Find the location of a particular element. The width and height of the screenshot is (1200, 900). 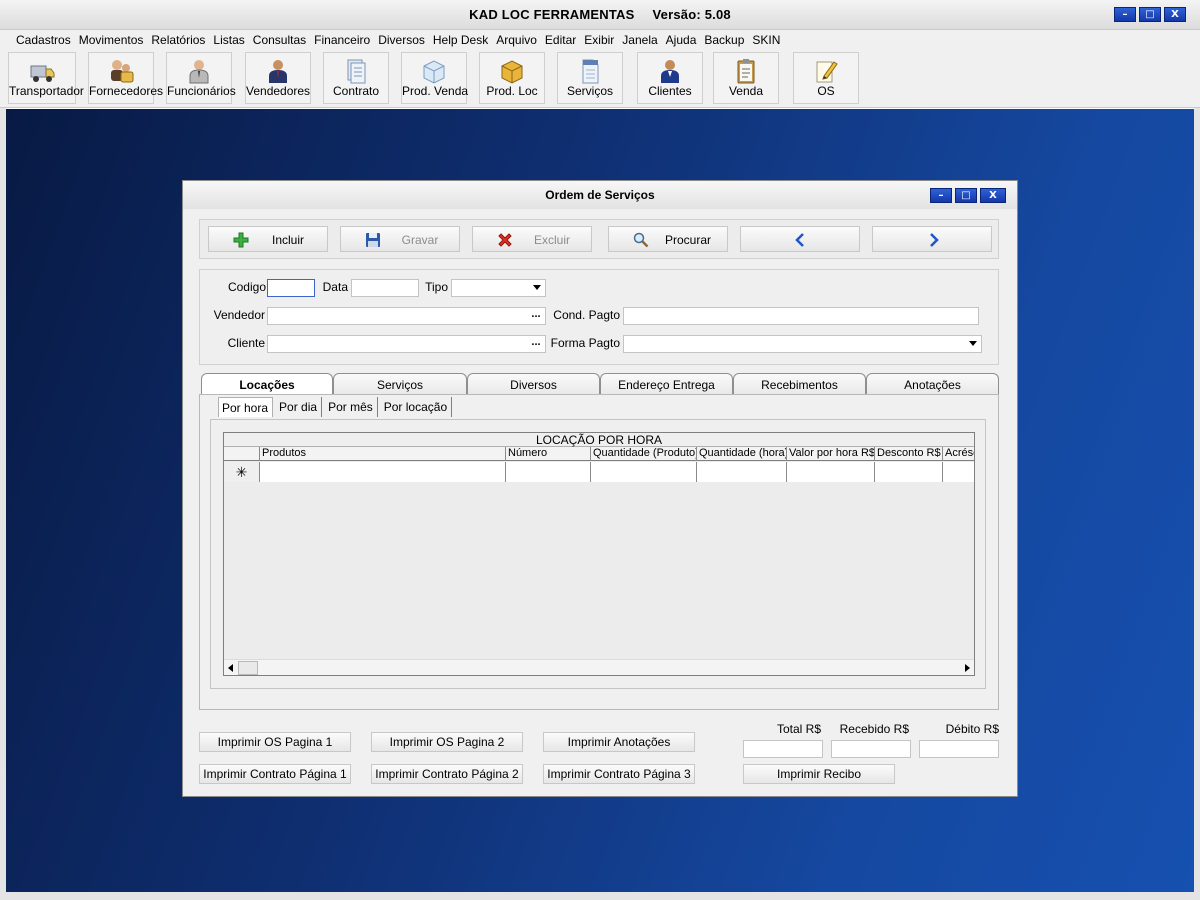

scroll-thumb is located at coordinates (248, 668).